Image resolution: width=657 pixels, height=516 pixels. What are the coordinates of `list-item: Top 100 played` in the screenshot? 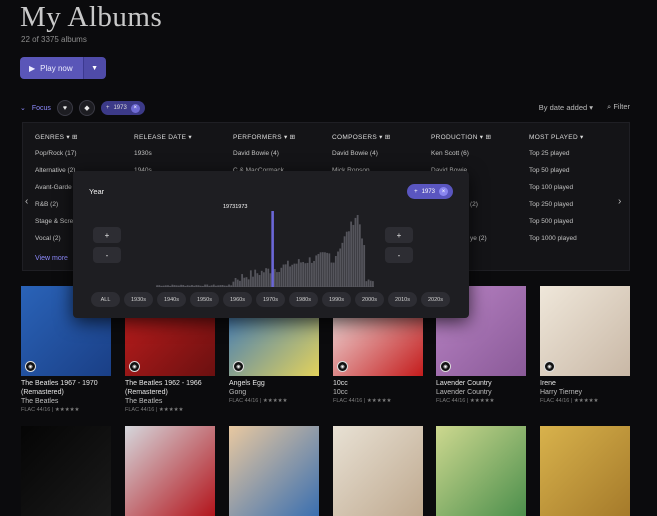 It's located at (556, 192).